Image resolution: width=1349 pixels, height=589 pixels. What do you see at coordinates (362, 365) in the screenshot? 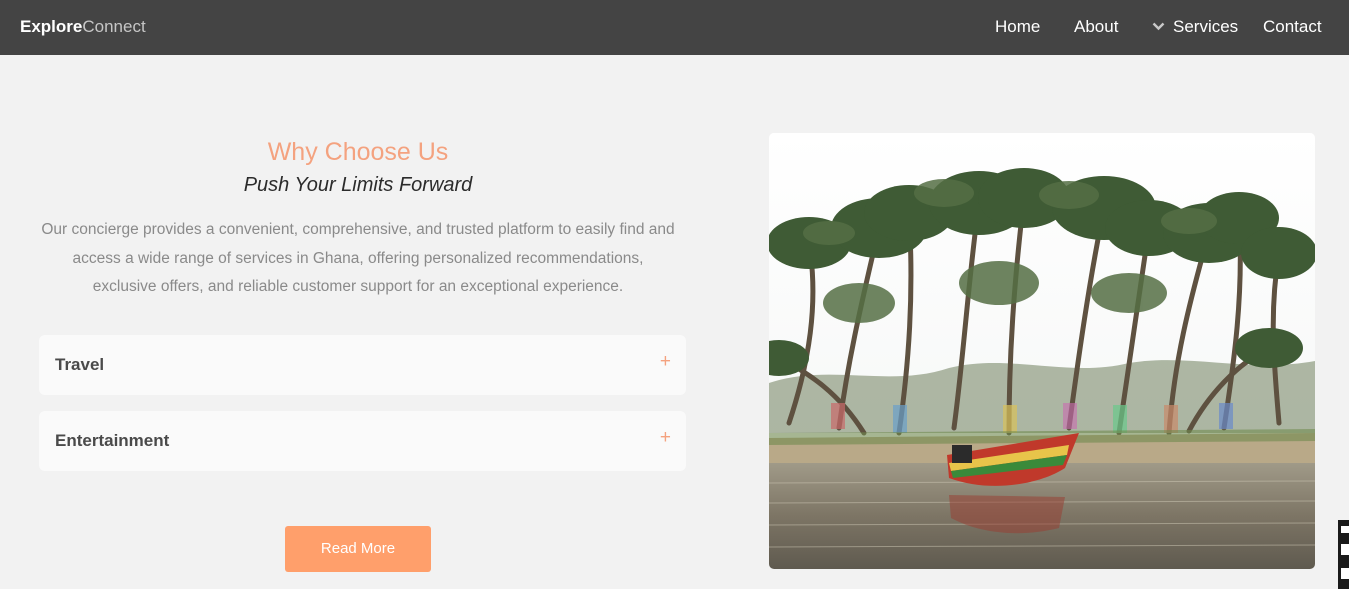
I see `accordion-travel: Travel +` at bounding box center [362, 365].